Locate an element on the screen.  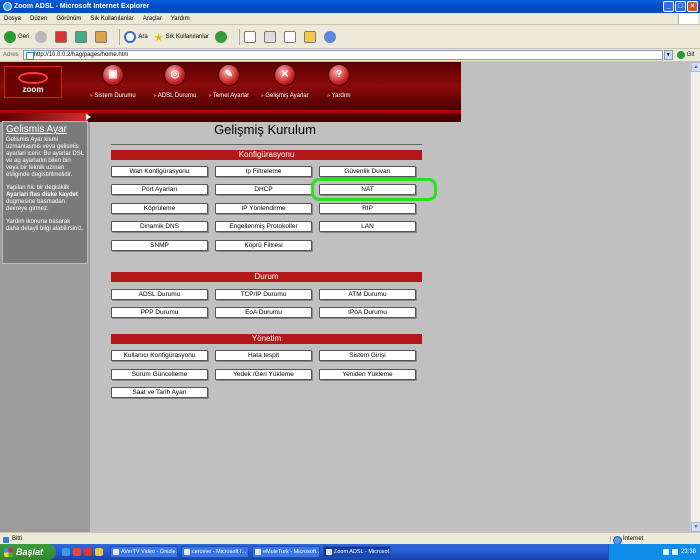
dynamic-dns-button: Dinamik DNS is located at coordinates (159, 226).